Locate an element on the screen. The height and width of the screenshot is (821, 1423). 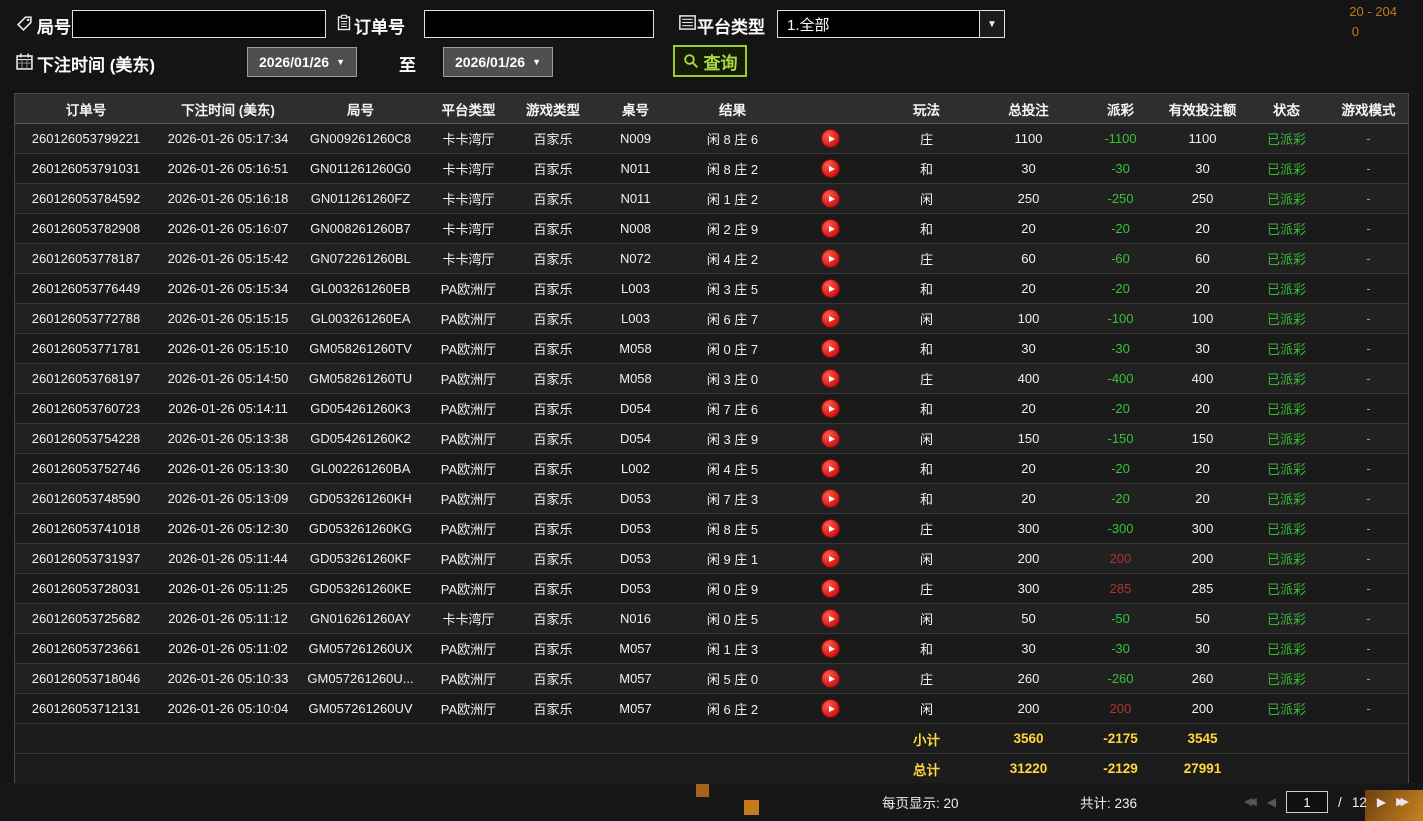
cell: L003 is located at coordinates (635, 318).